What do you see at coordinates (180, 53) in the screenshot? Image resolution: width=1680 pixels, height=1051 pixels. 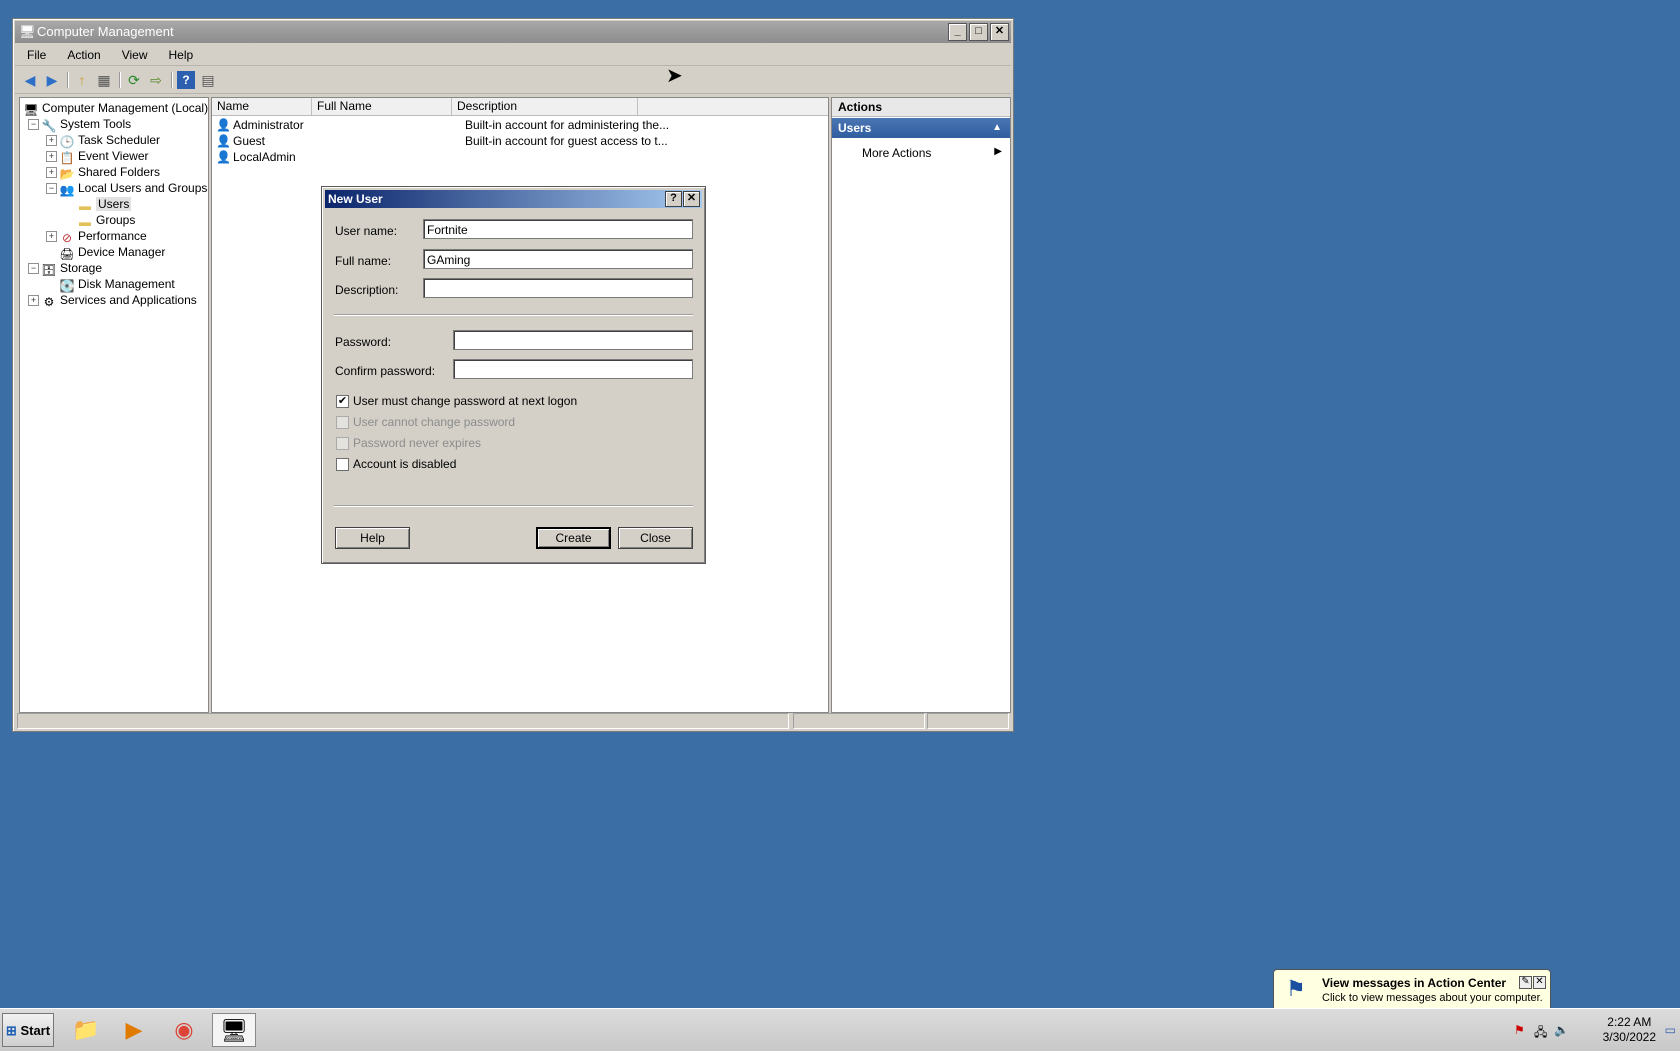 I see `menu-help: Help` at bounding box center [180, 53].